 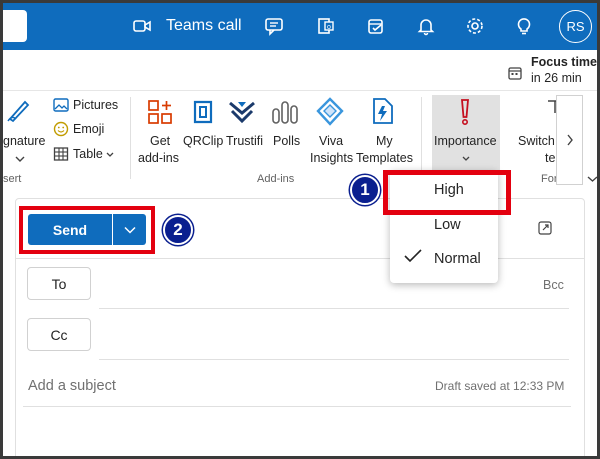 What do you see at coordinates (61, 154) in the screenshot?
I see `table-icon` at bounding box center [61, 154].